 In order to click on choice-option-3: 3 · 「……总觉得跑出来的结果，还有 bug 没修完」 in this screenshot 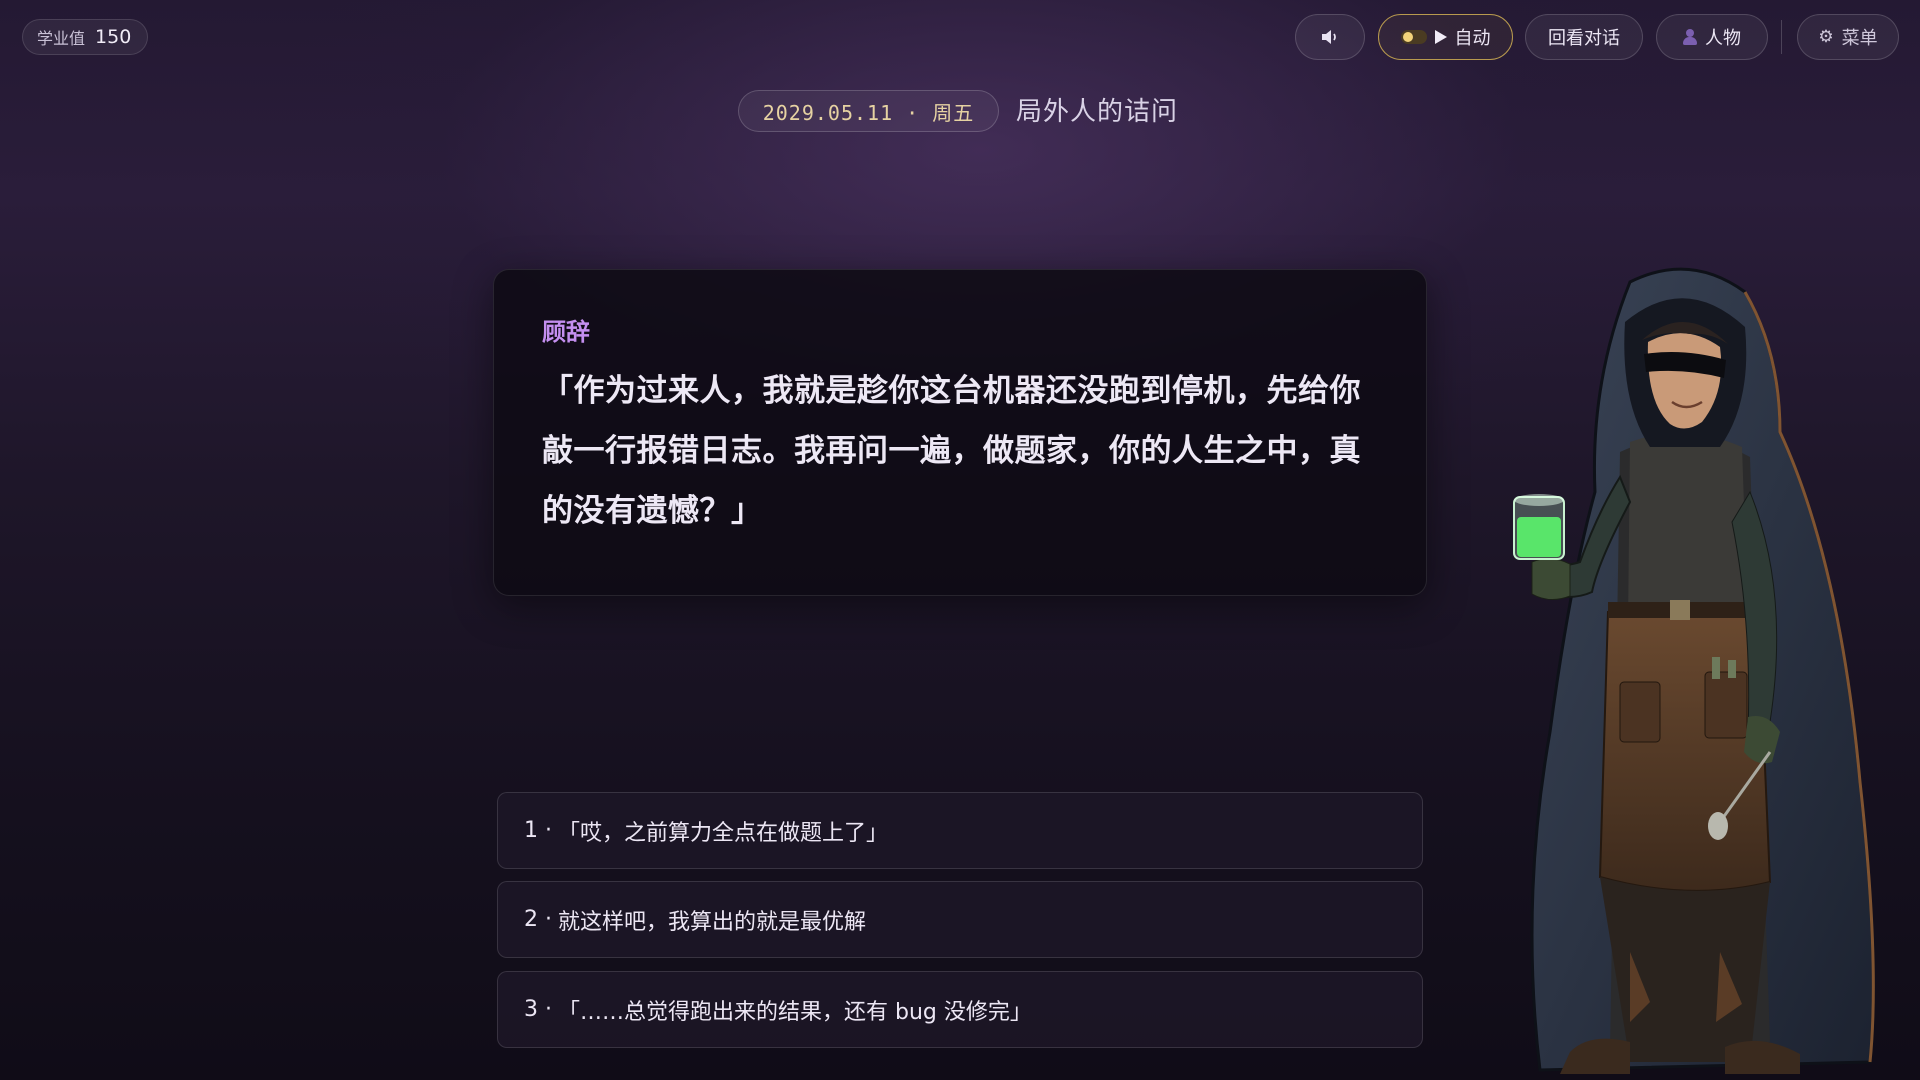, I will do `click(960, 1009)`.